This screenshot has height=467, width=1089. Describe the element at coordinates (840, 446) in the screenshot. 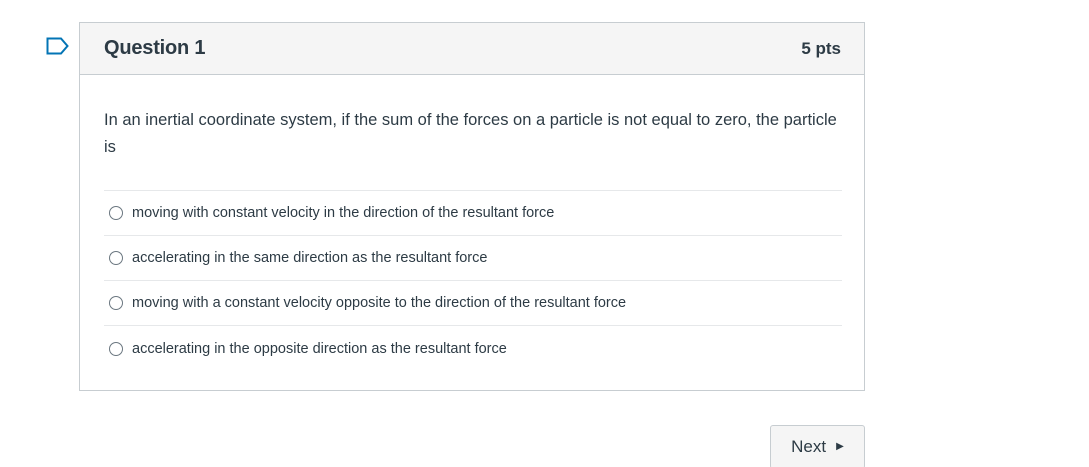

I see `play-right-icon: ▶` at that location.